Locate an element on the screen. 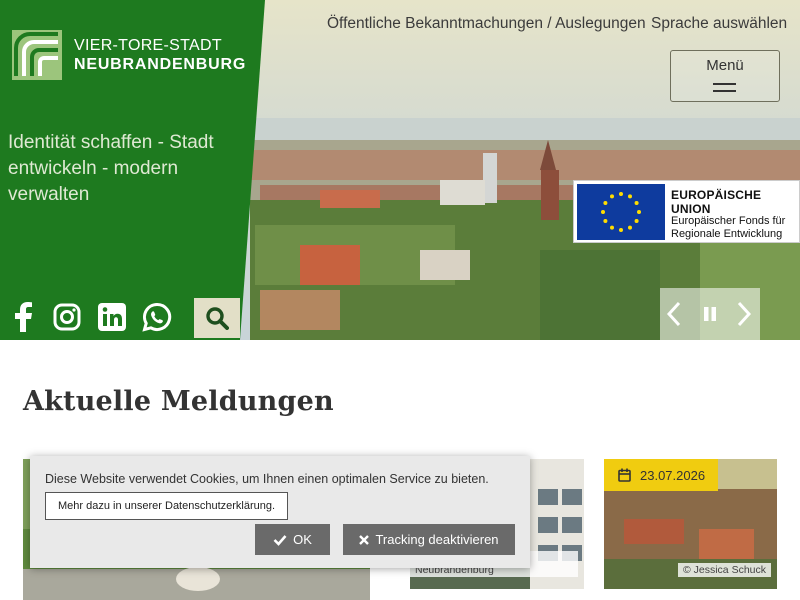 Image resolution: width=800 pixels, height=600 pixels. eu-subtitle-line2: Regionale Entwicklung is located at coordinates (727, 234).